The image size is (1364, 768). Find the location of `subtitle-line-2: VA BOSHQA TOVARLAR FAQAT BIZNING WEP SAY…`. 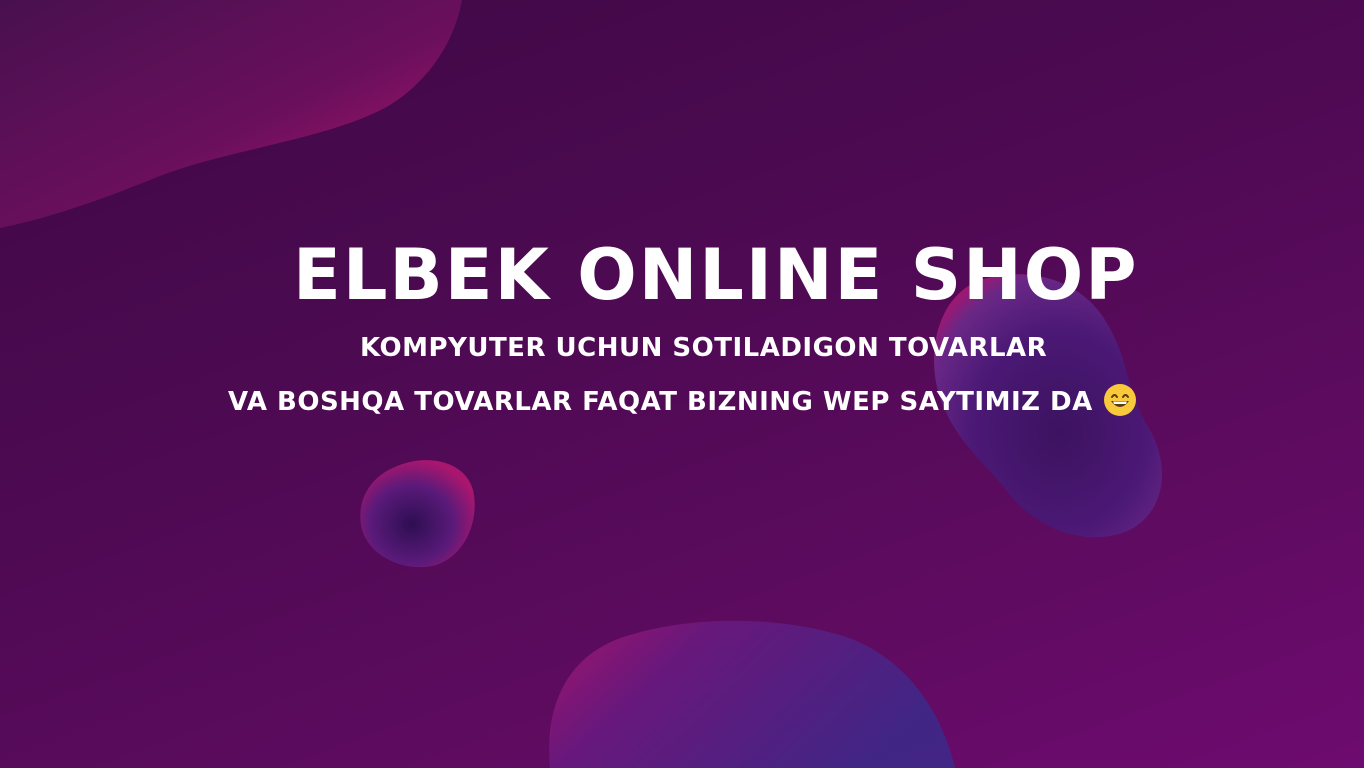

subtitle-line-2: VA BOSHQA TOVARLAR FAQAT BIZNING WEP SAY… is located at coordinates (682, 401).